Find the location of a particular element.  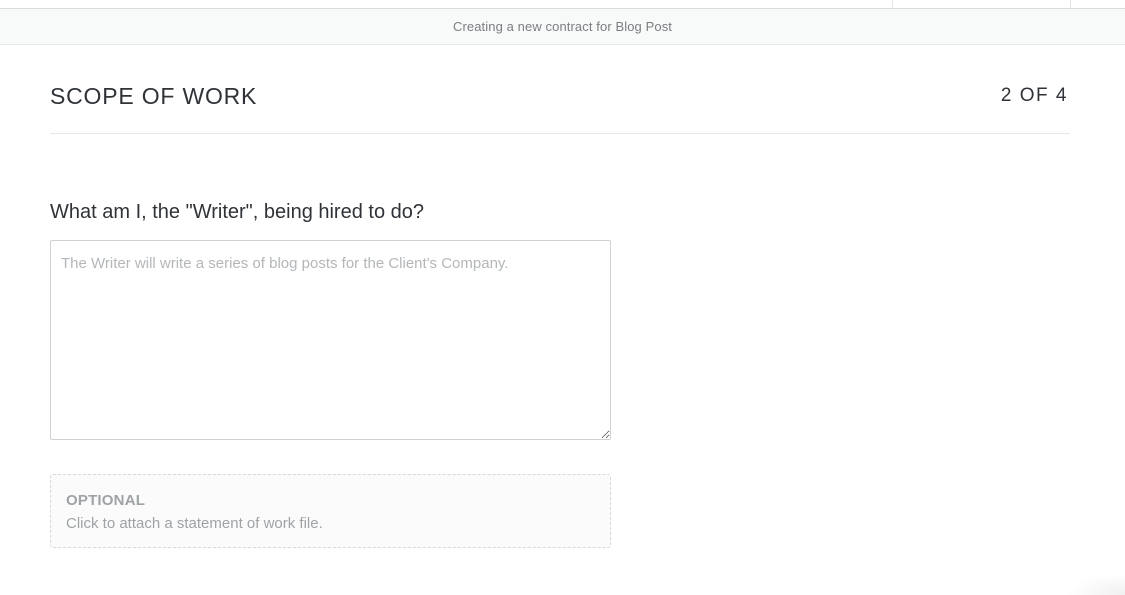

section-title: SCOPE OF WORK is located at coordinates (154, 96).